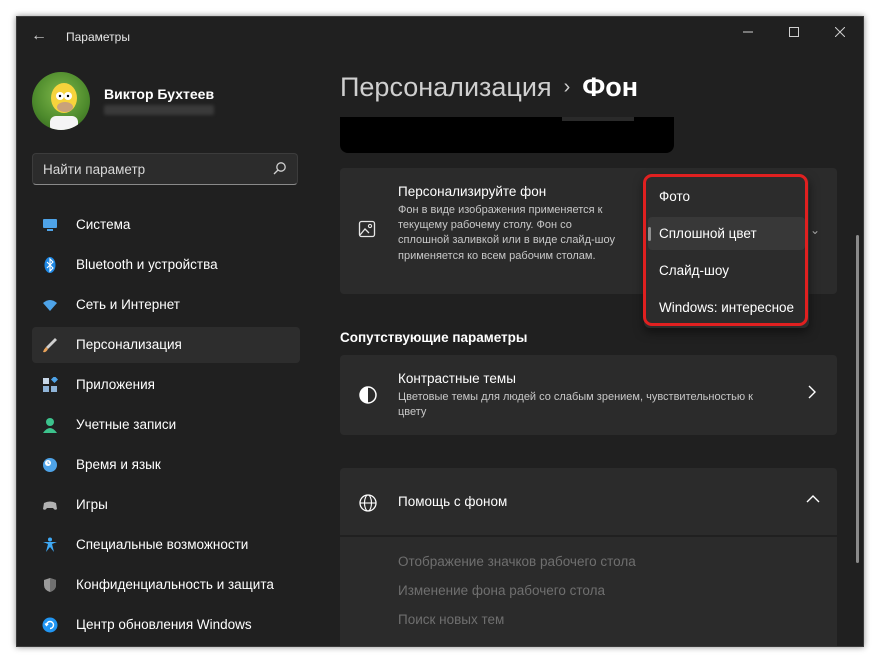 This screenshot has width=878, height=661. I want to click on chevron-down-icon: ⌄, so click(815, 230).